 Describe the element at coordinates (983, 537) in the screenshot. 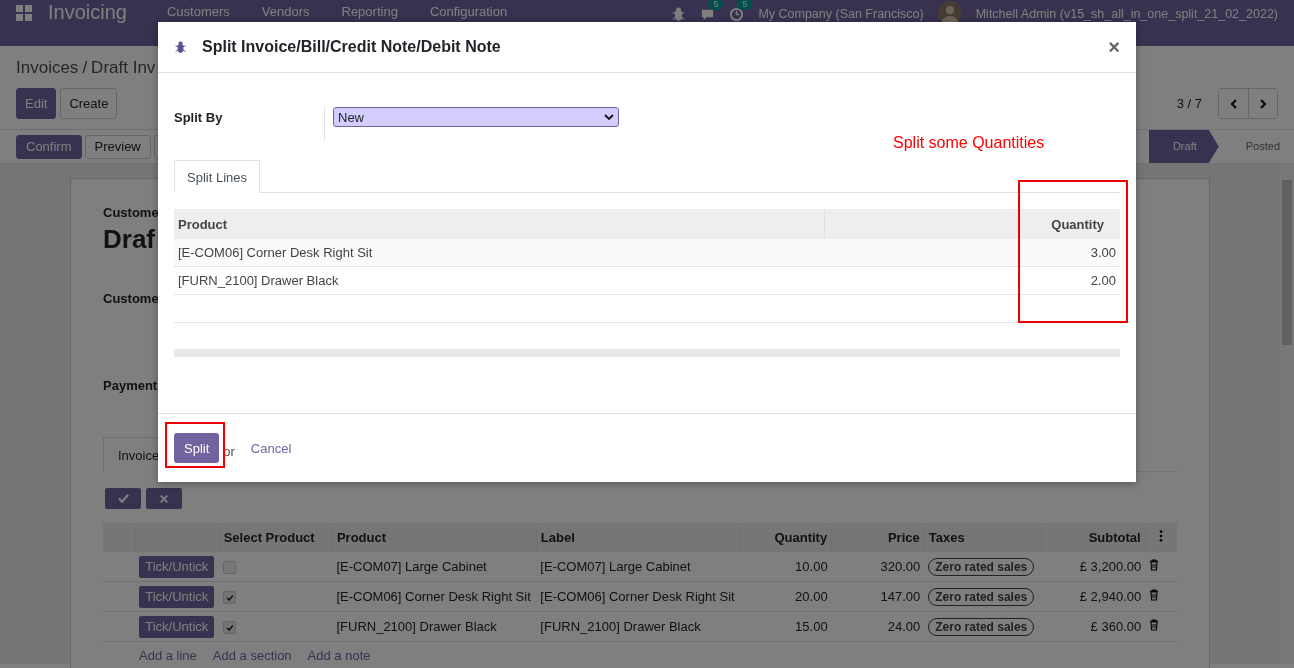

I see `column-header: Taxes` at that location.